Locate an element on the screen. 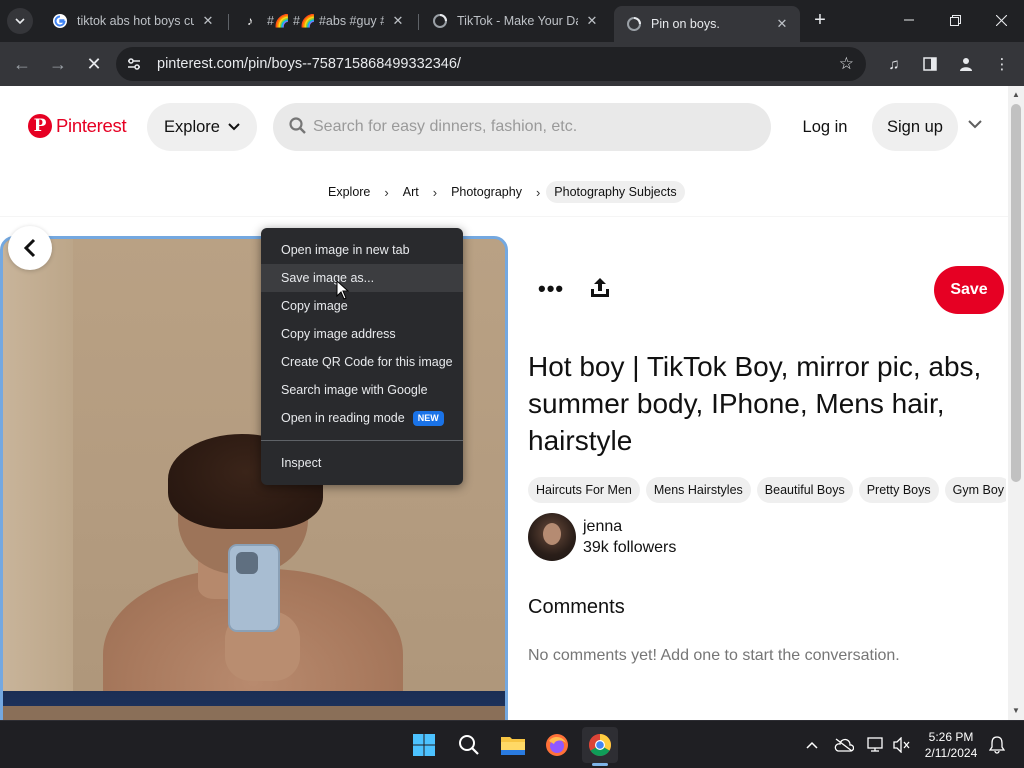 The image size is (1024, 768). windows-taskbar: 5:26 PM 2/11/2024 is located at coordinates (512, 744).